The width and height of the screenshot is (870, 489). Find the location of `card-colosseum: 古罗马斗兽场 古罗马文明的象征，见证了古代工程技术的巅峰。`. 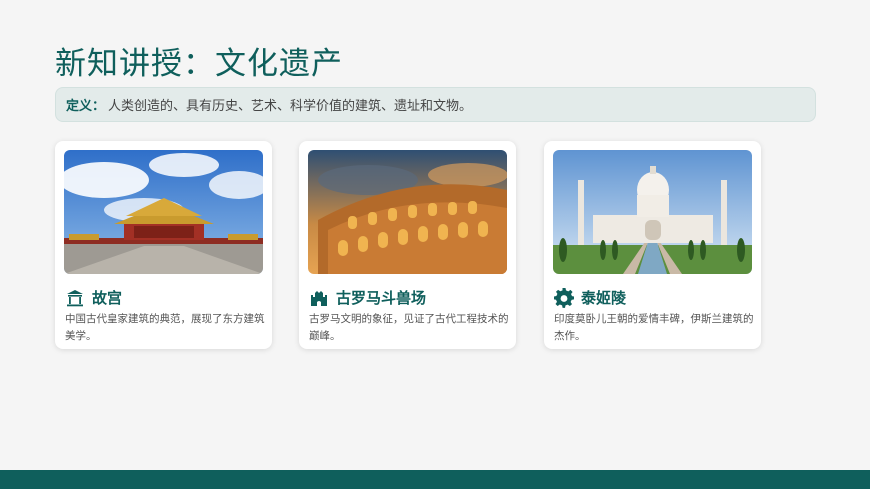

card-colosseum: 古罗马斗兽场 古罗马文明的象征，见证了古代工程技术的巅峰。 is located at coordinates (407, 245).